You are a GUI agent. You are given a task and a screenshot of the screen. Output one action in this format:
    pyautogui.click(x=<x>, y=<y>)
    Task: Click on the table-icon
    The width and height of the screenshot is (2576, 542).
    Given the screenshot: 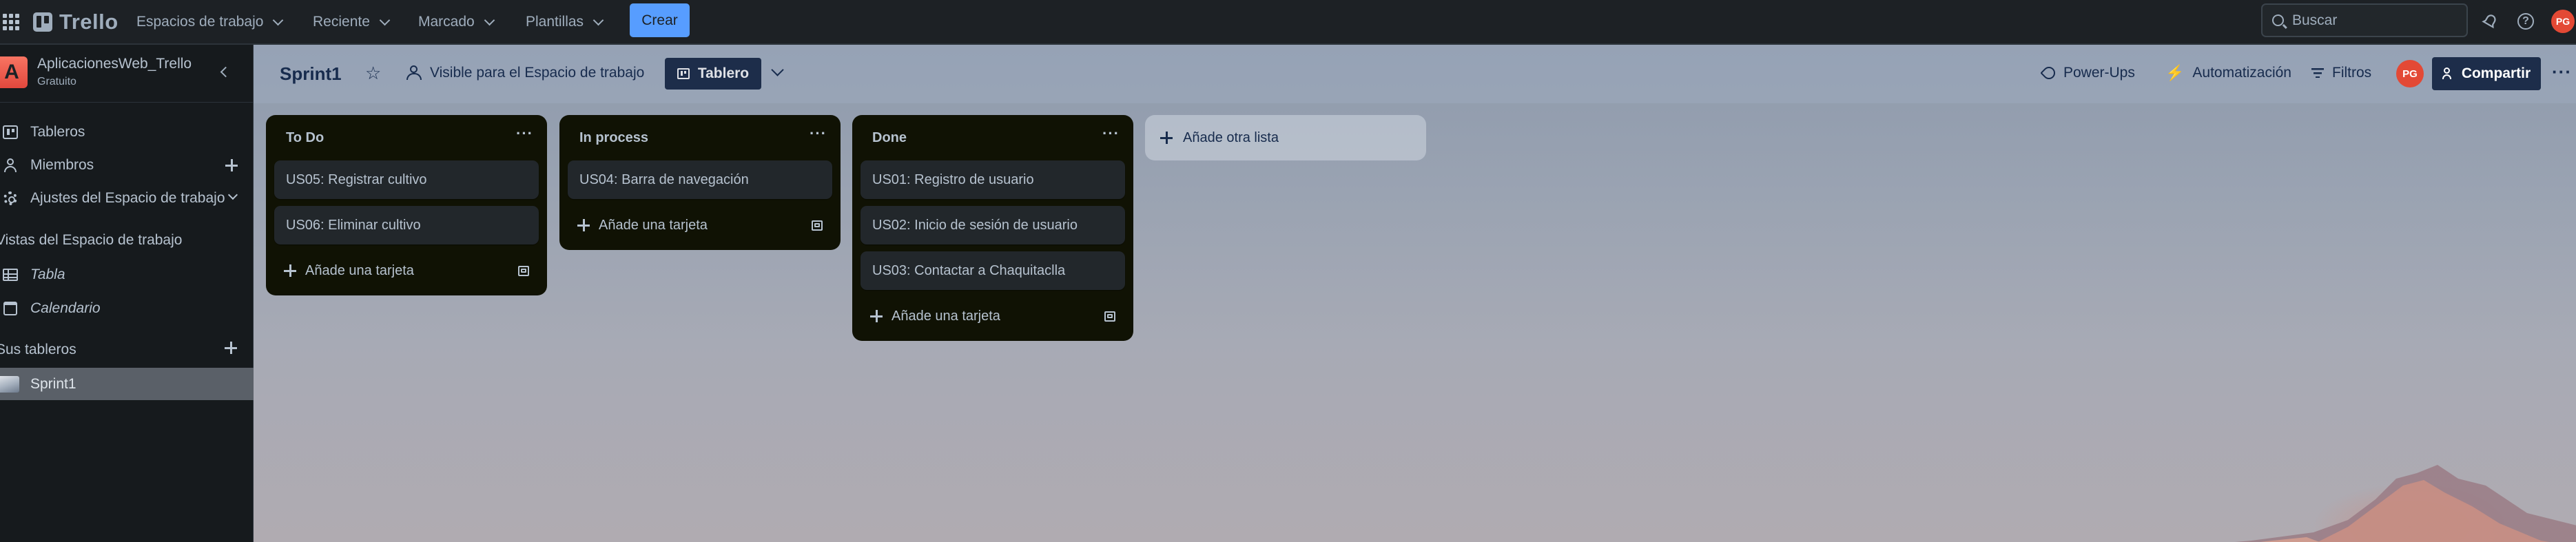 What is the action you would take?
    pyautogui.click(x=10, y=274)
    